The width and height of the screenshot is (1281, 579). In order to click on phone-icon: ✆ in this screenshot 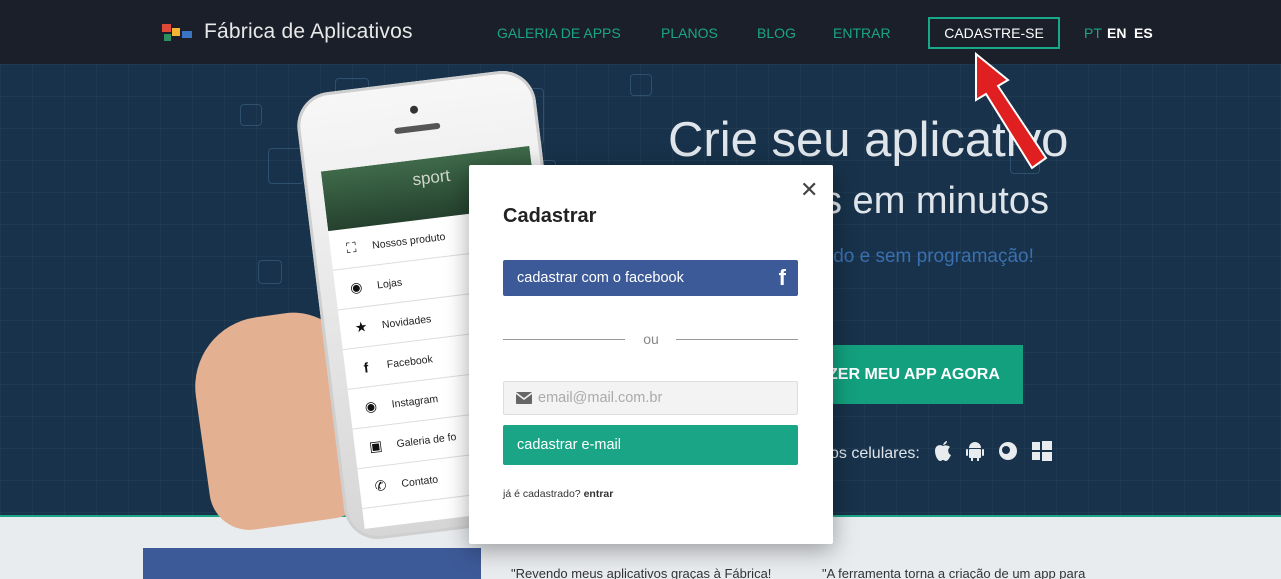, I will do `click(380, 485)`.